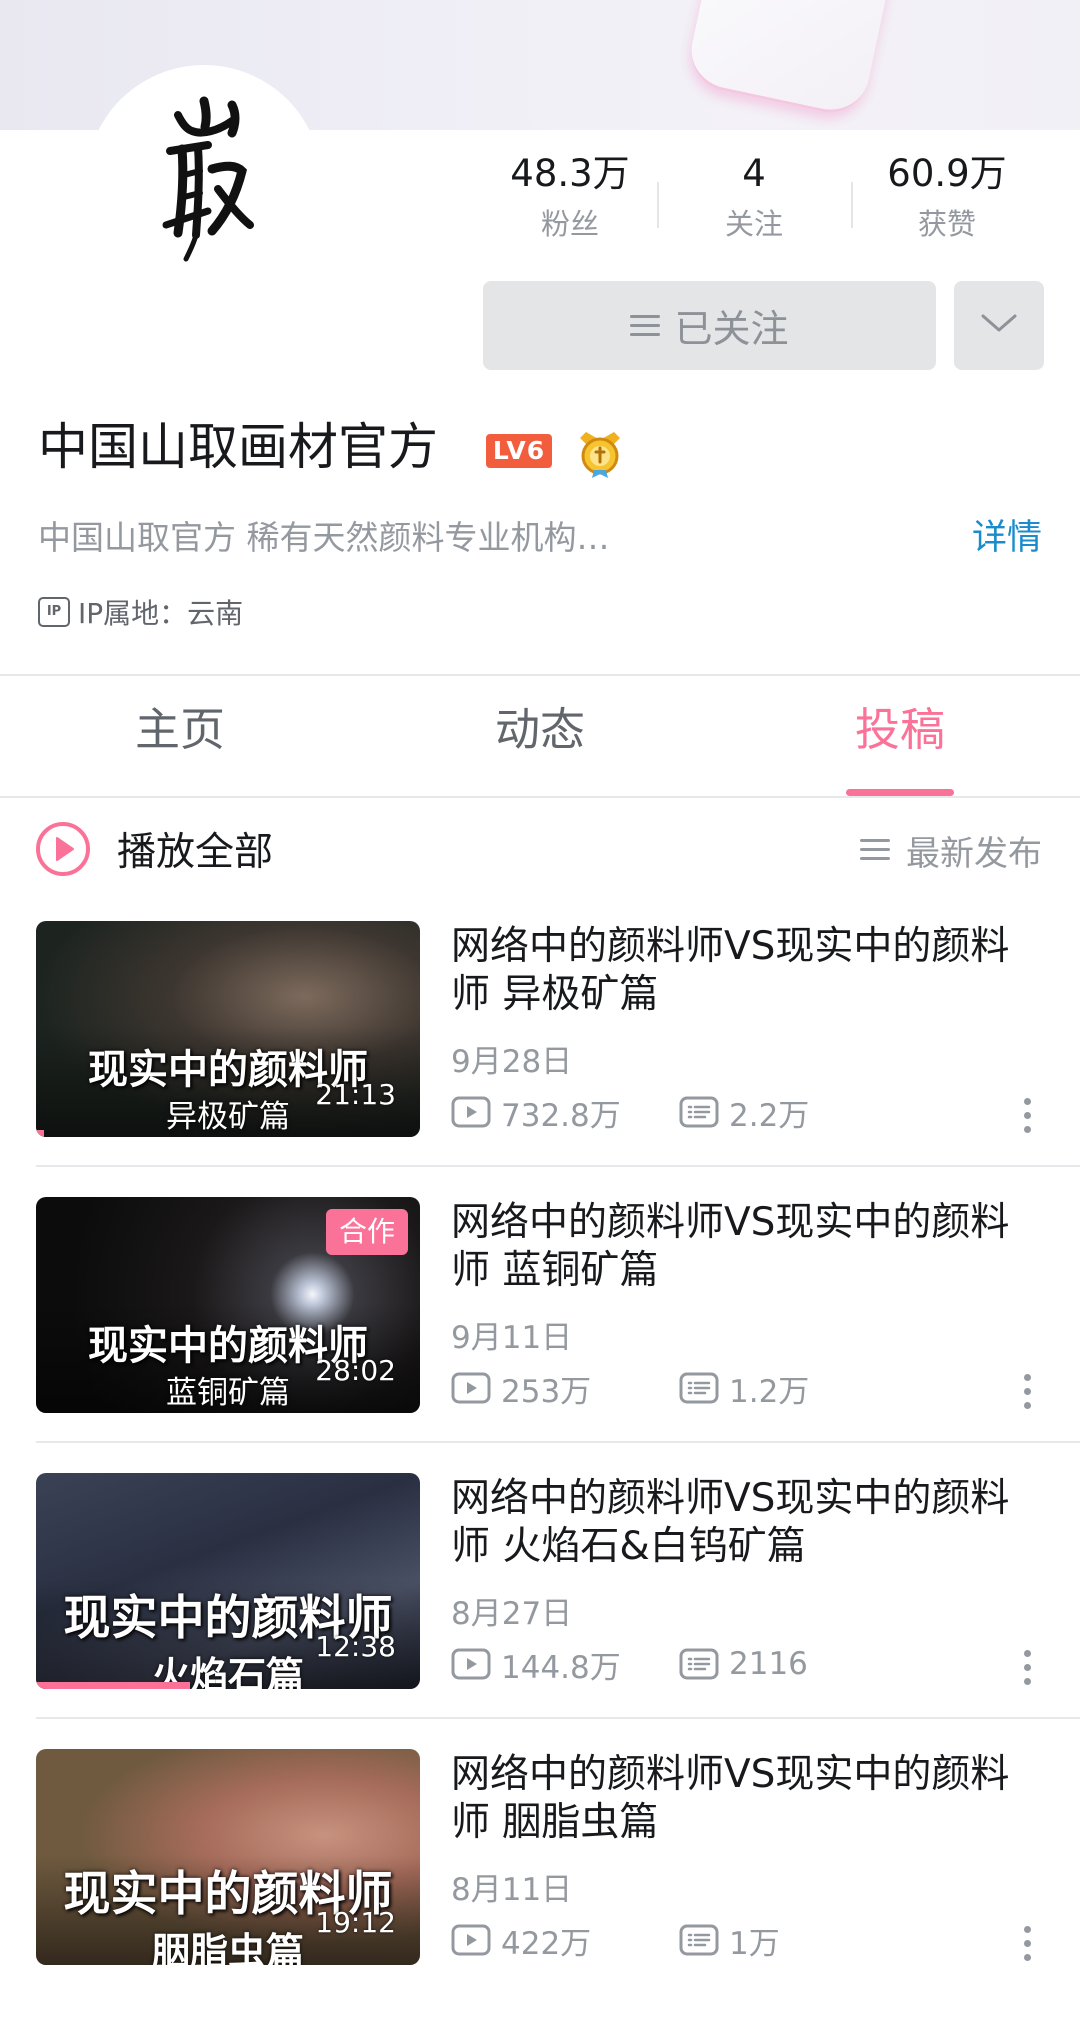 The width and height of the screenshot is (1080, 2039). I want to click on play-count: 253万, so click(565, 1388).